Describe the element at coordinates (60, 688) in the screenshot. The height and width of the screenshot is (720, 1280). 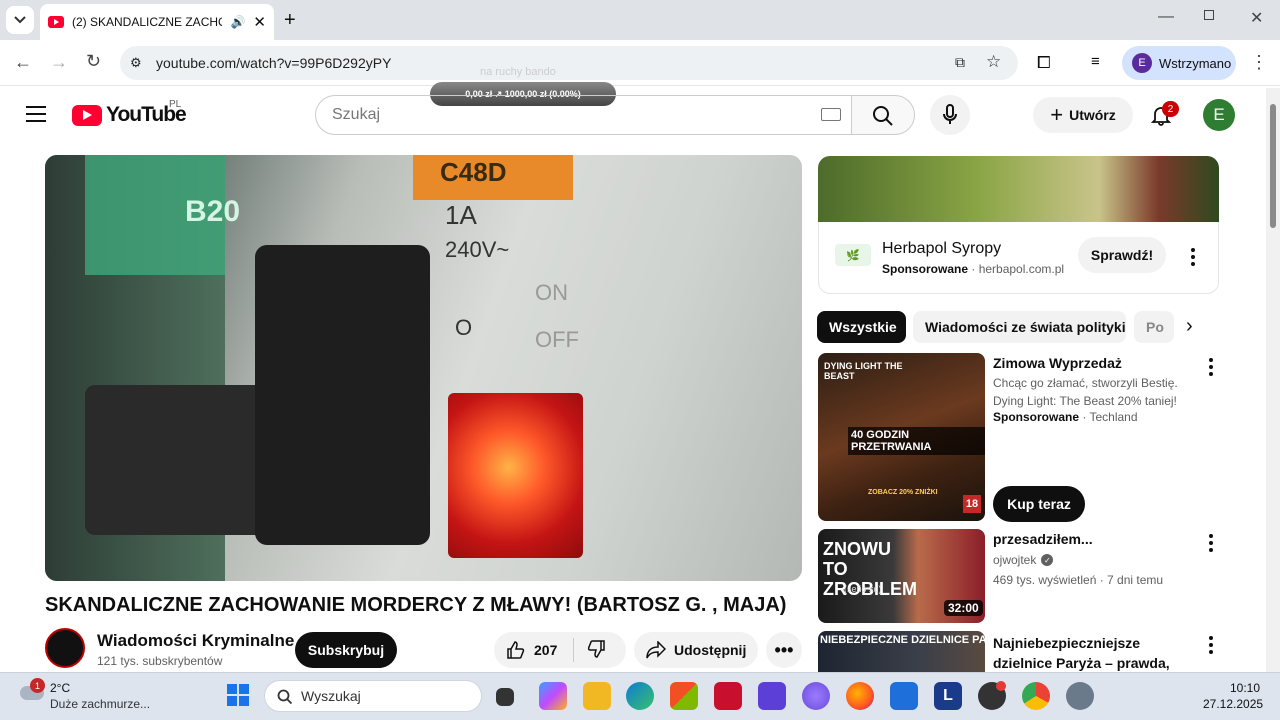
I see `weather-temp: 2°C` at that location.